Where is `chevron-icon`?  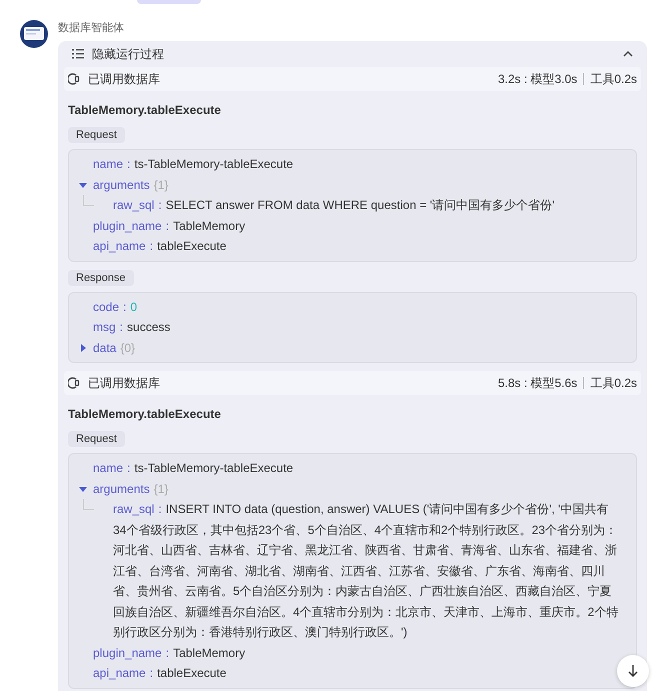 chevron-icon is located at coordinates (628, 54).